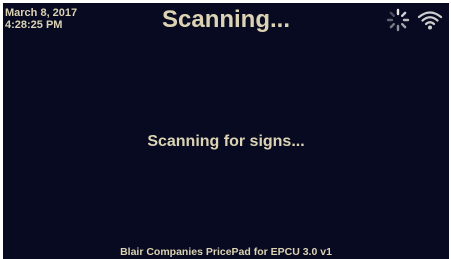 Image resolution: width=451 pixels, height=259 pixels. I want to click on footer-label: Blair Companies PricePad for EPCU 3.0 v1, so click(226, 252).